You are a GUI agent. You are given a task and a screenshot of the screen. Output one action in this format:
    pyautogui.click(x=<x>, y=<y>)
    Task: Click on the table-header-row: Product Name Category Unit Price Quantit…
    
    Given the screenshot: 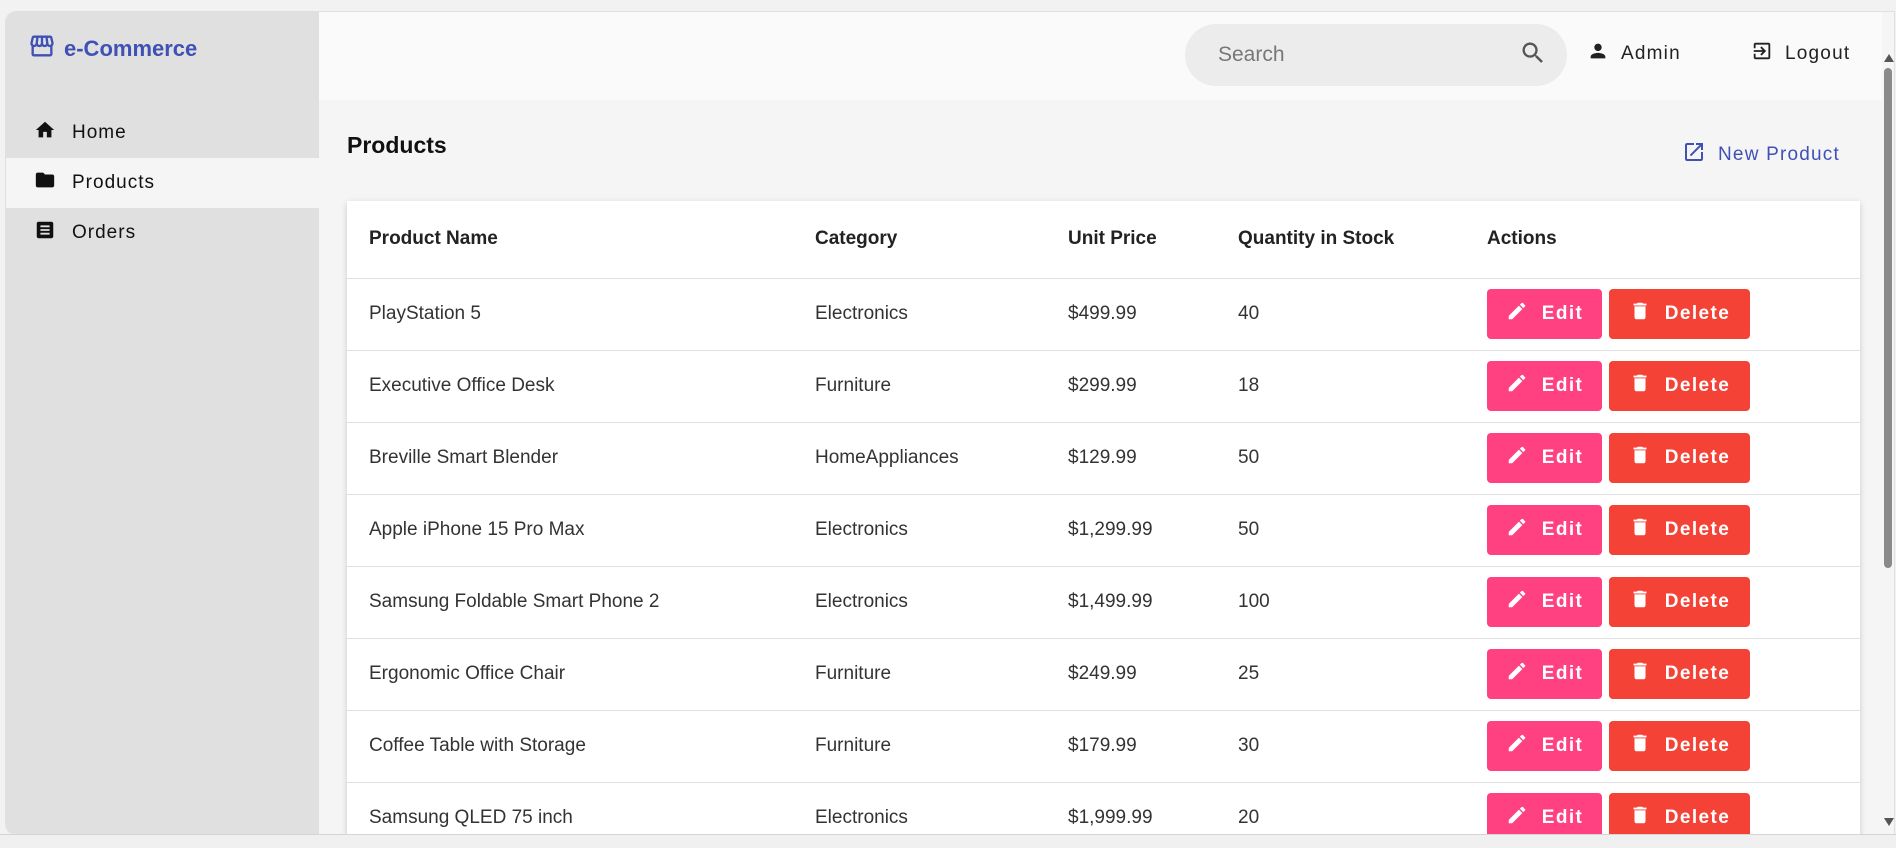 What is the action you would take?
    pyautogui.click(x=1103, y=240)
    